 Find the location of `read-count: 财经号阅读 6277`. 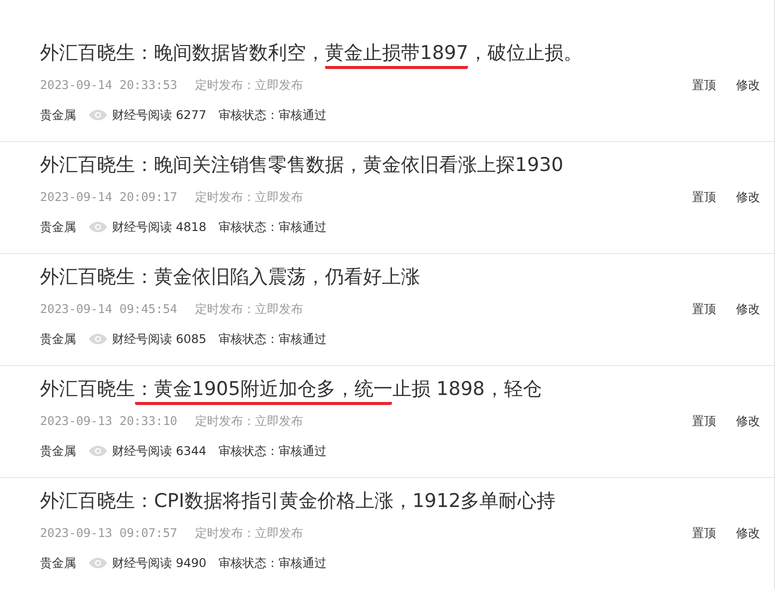

read-count: 财经号阅读 6277 is located at coordinates (159, 115).